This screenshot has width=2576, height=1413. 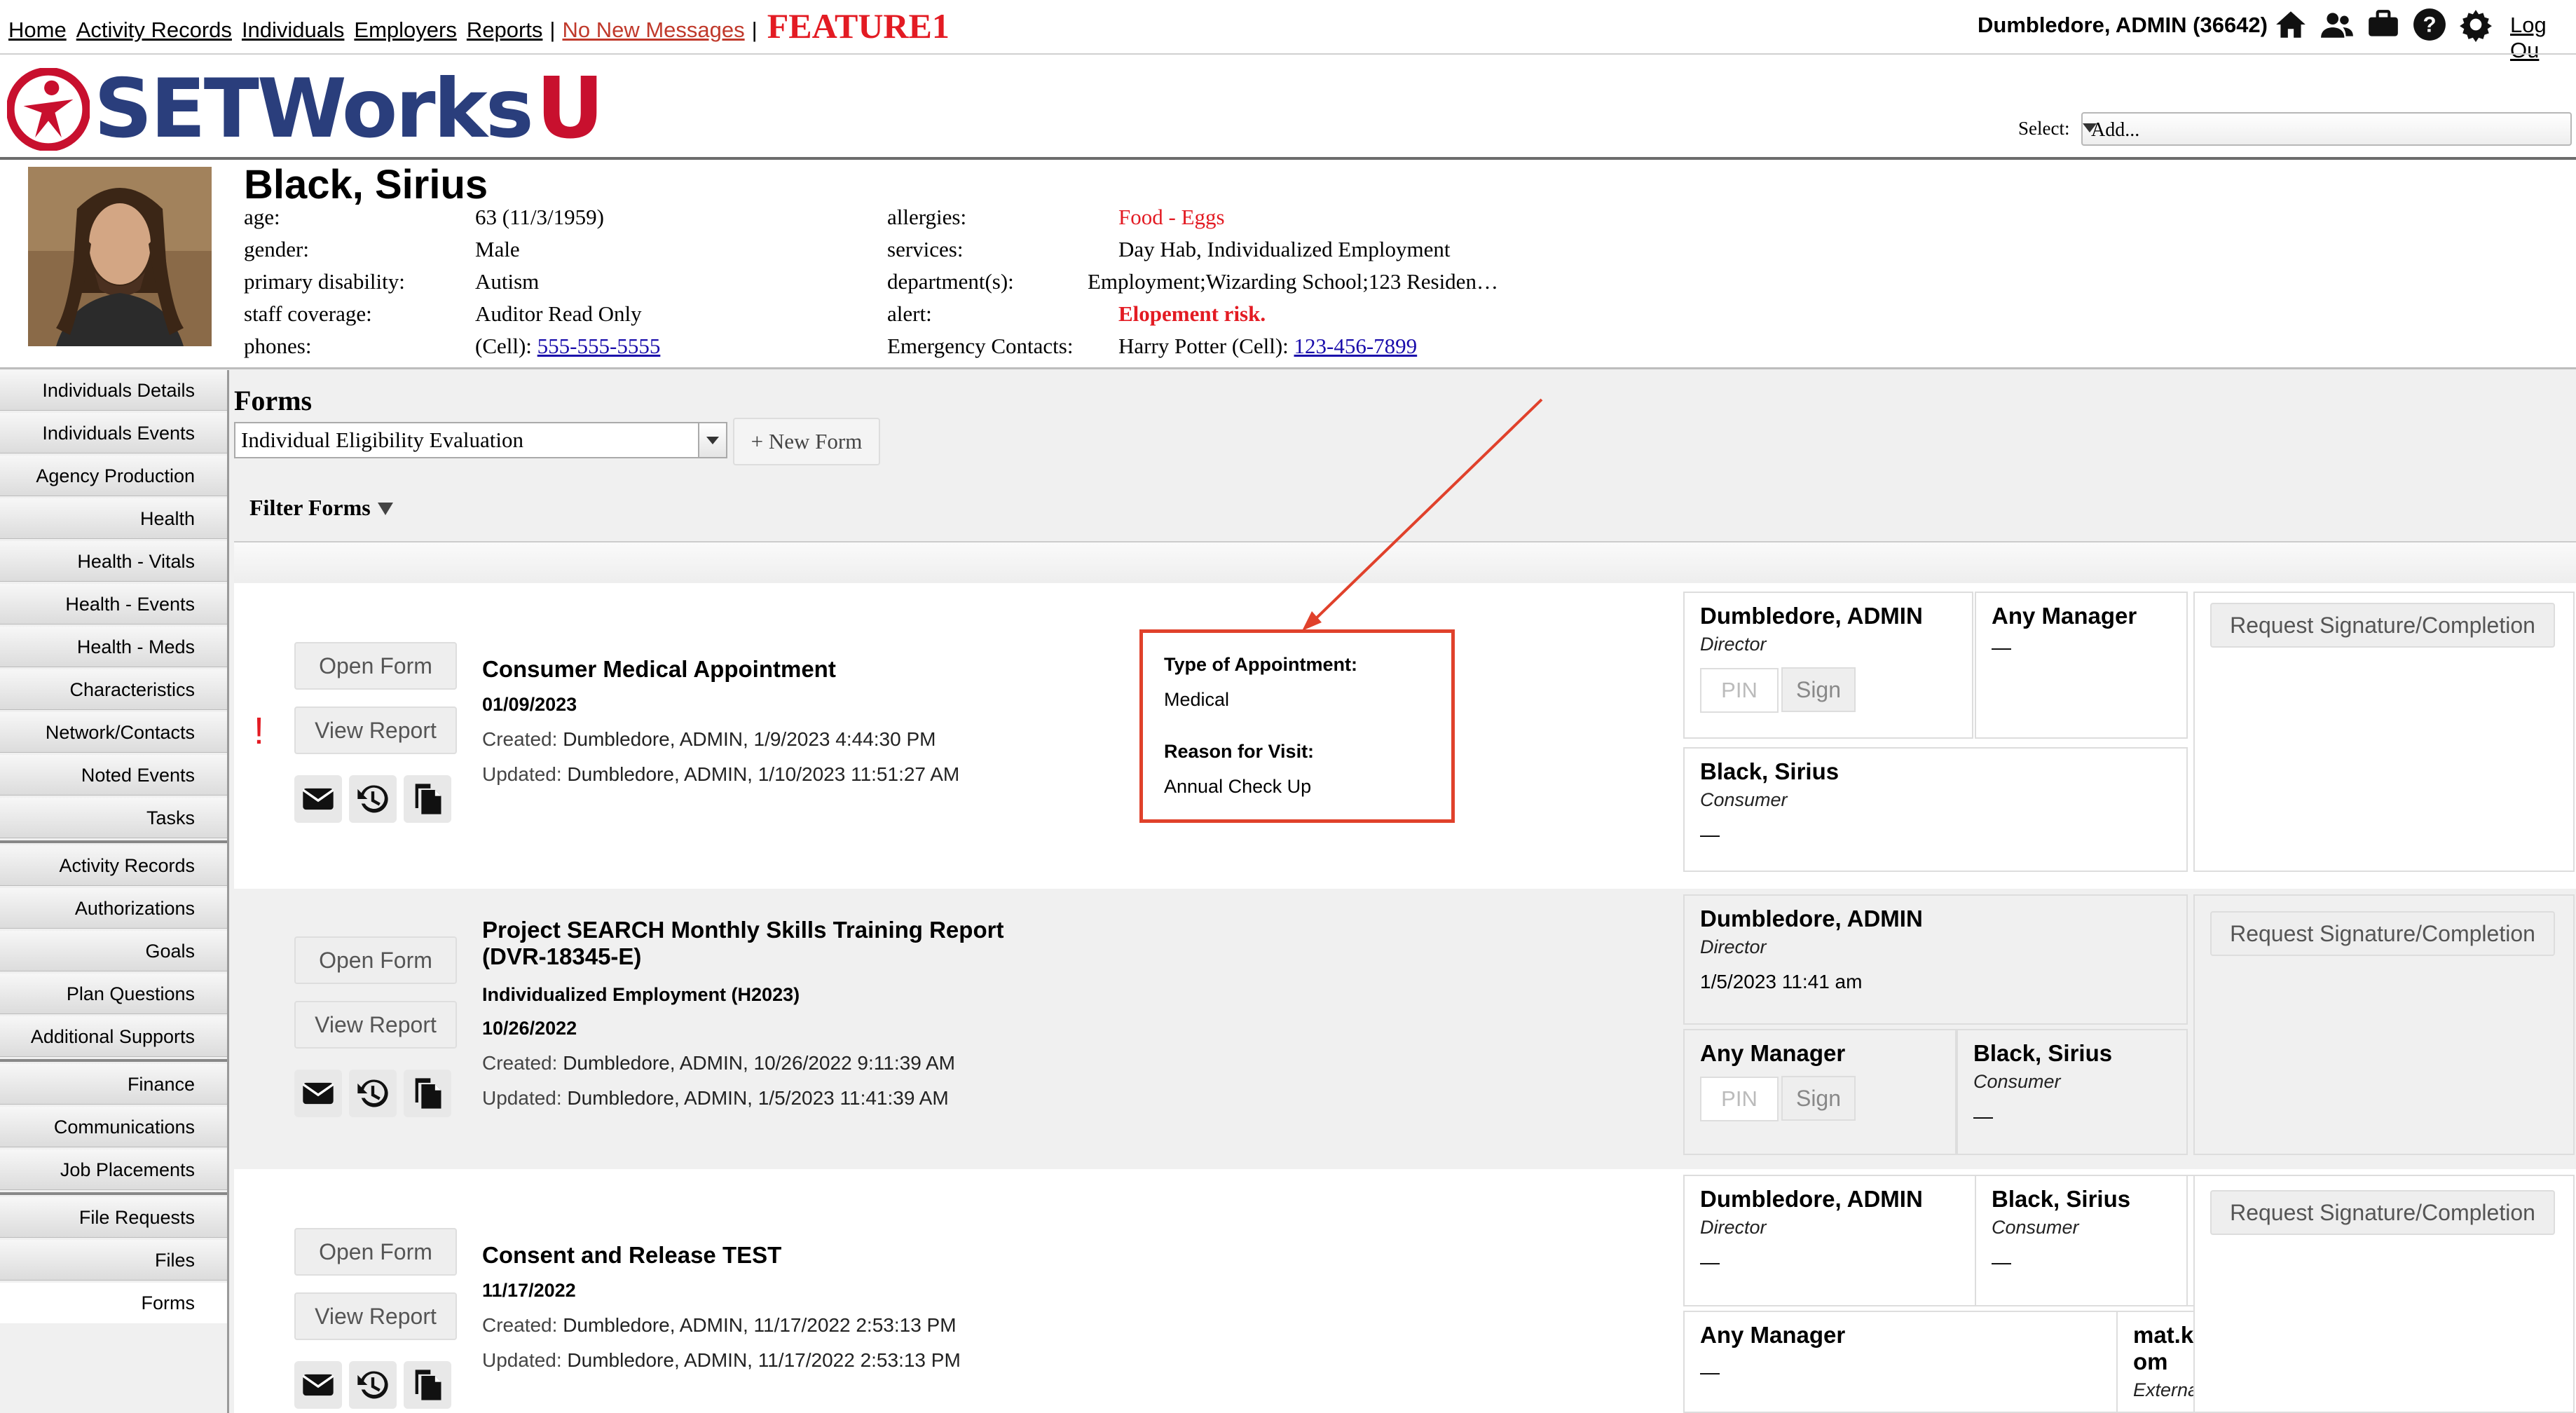 I want to click on created-value: Dumbledore, ADMIN, 11/17/2022 2:53:13 PM, so click(x=760, y=1325).